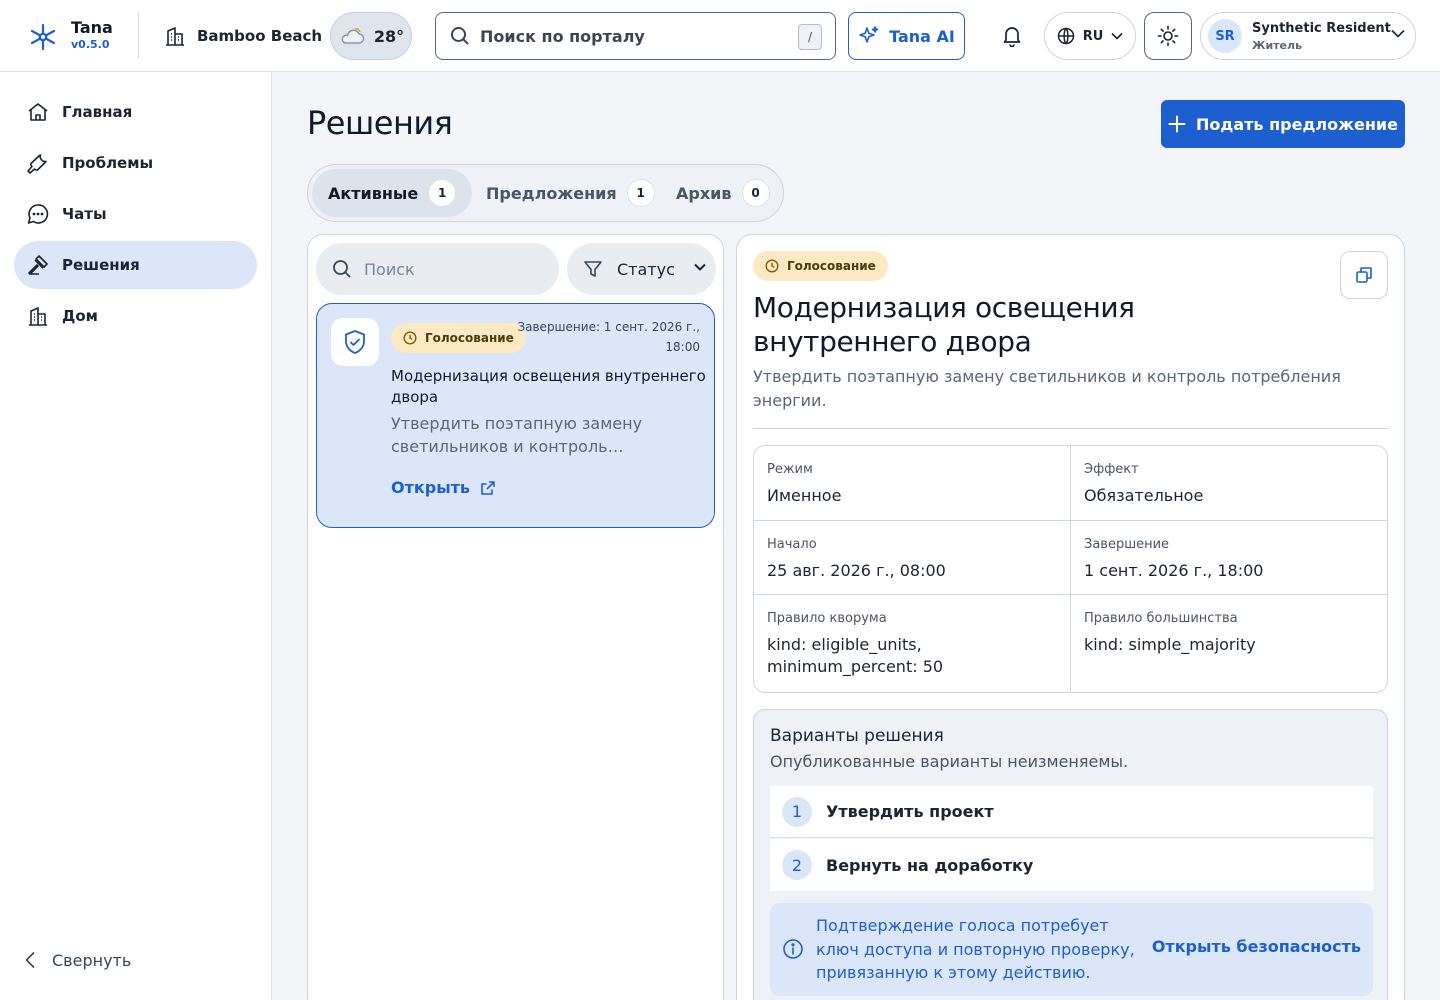  I want to click on copy-button, so click(1364, 275).